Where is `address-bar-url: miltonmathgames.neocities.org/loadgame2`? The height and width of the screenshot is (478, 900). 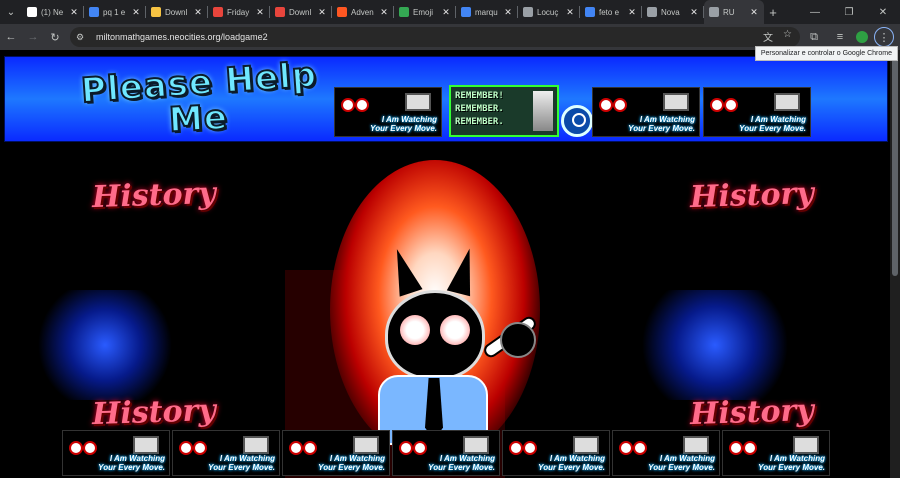
address-bar-url: miltonmathgames.neocities.org/loadgame2 is located at coordinates (182, 37).